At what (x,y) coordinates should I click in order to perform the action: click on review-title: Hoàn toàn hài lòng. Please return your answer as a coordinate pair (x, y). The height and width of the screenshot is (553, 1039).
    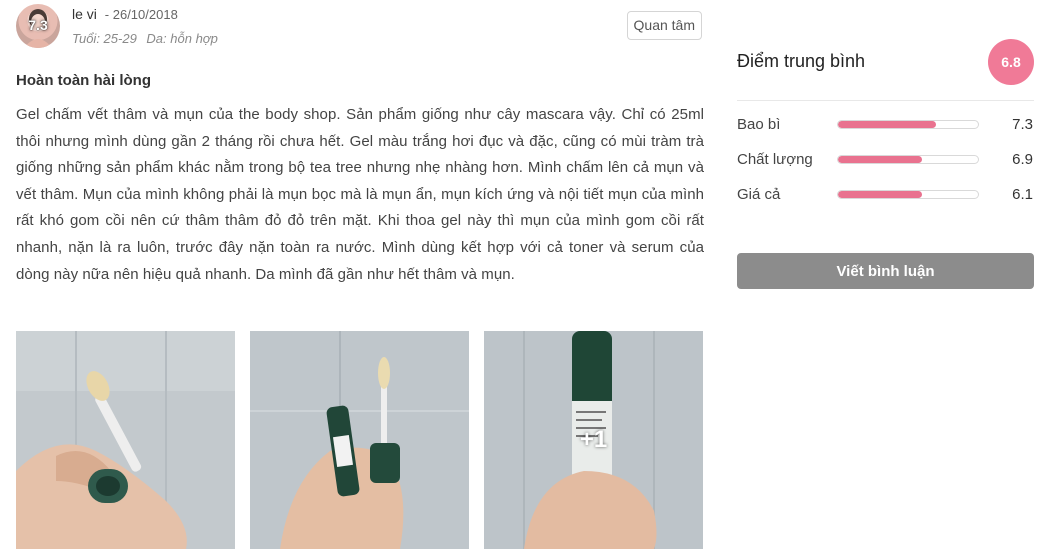
    Looking at the image, I should click on (83, 80).